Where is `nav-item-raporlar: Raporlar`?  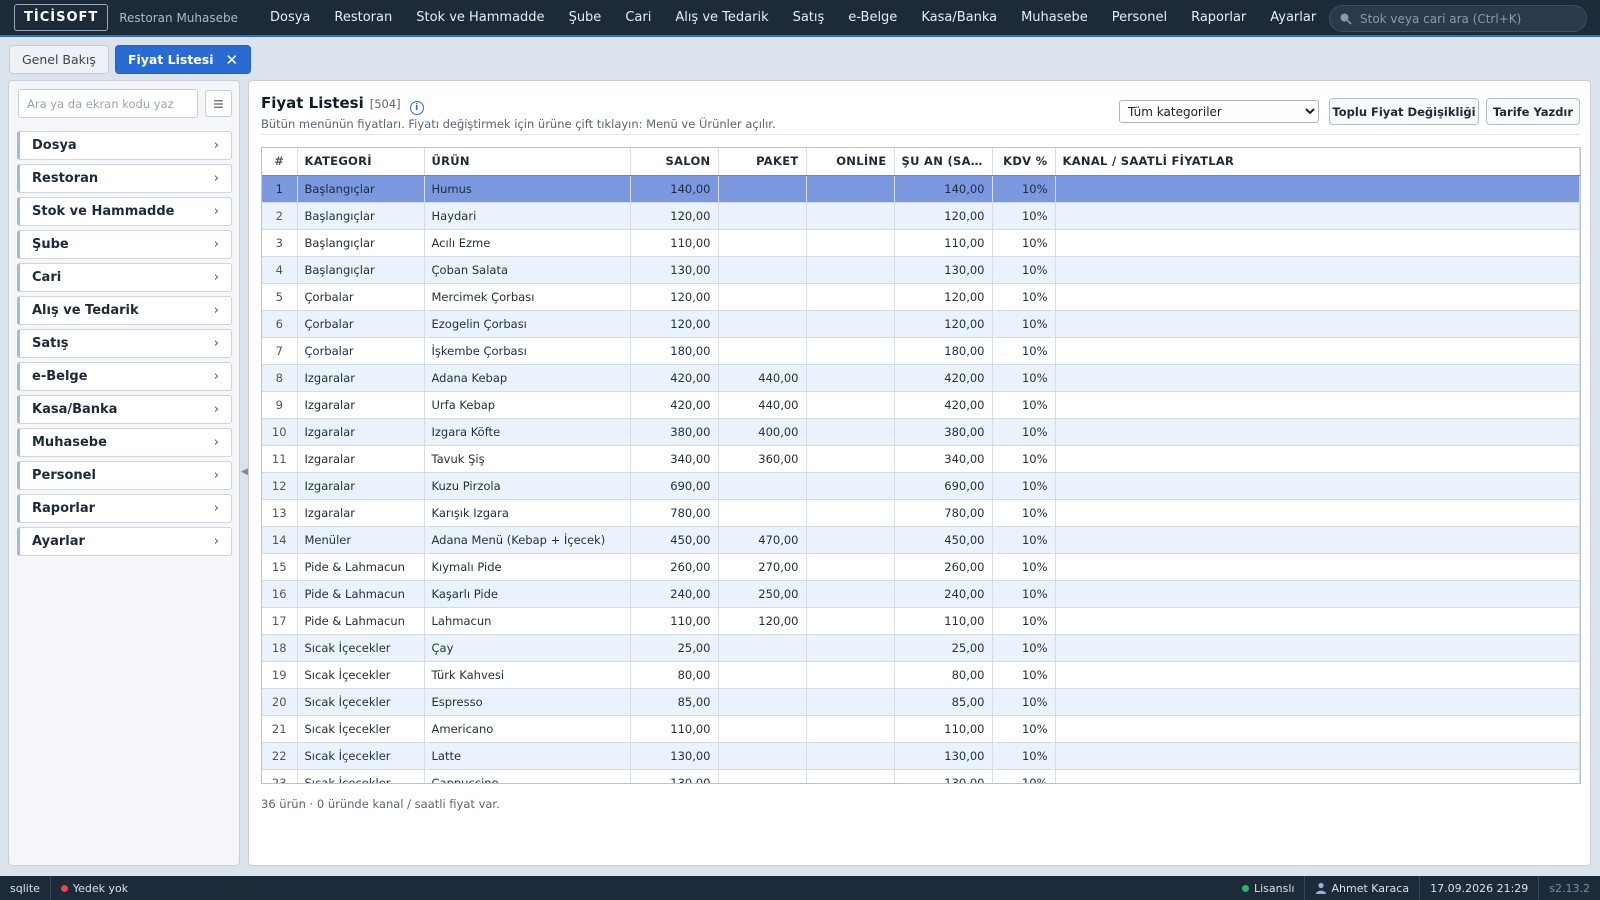 nav-item-raporlar: Raporlar is located at coordinates (1218, 18).